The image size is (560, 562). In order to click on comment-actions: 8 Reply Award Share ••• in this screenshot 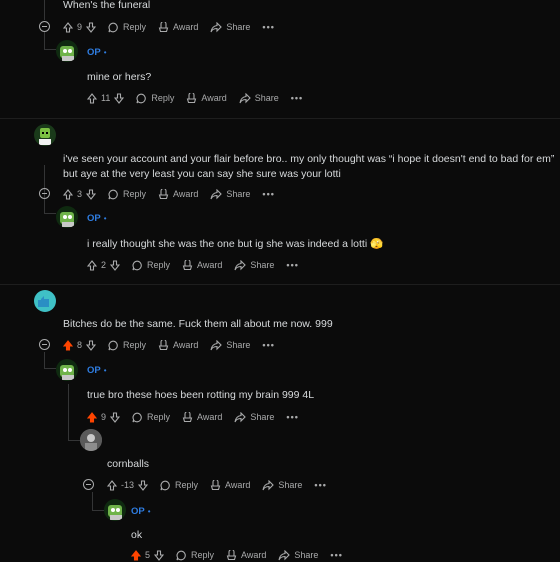, I will do `click(175, 345)`.